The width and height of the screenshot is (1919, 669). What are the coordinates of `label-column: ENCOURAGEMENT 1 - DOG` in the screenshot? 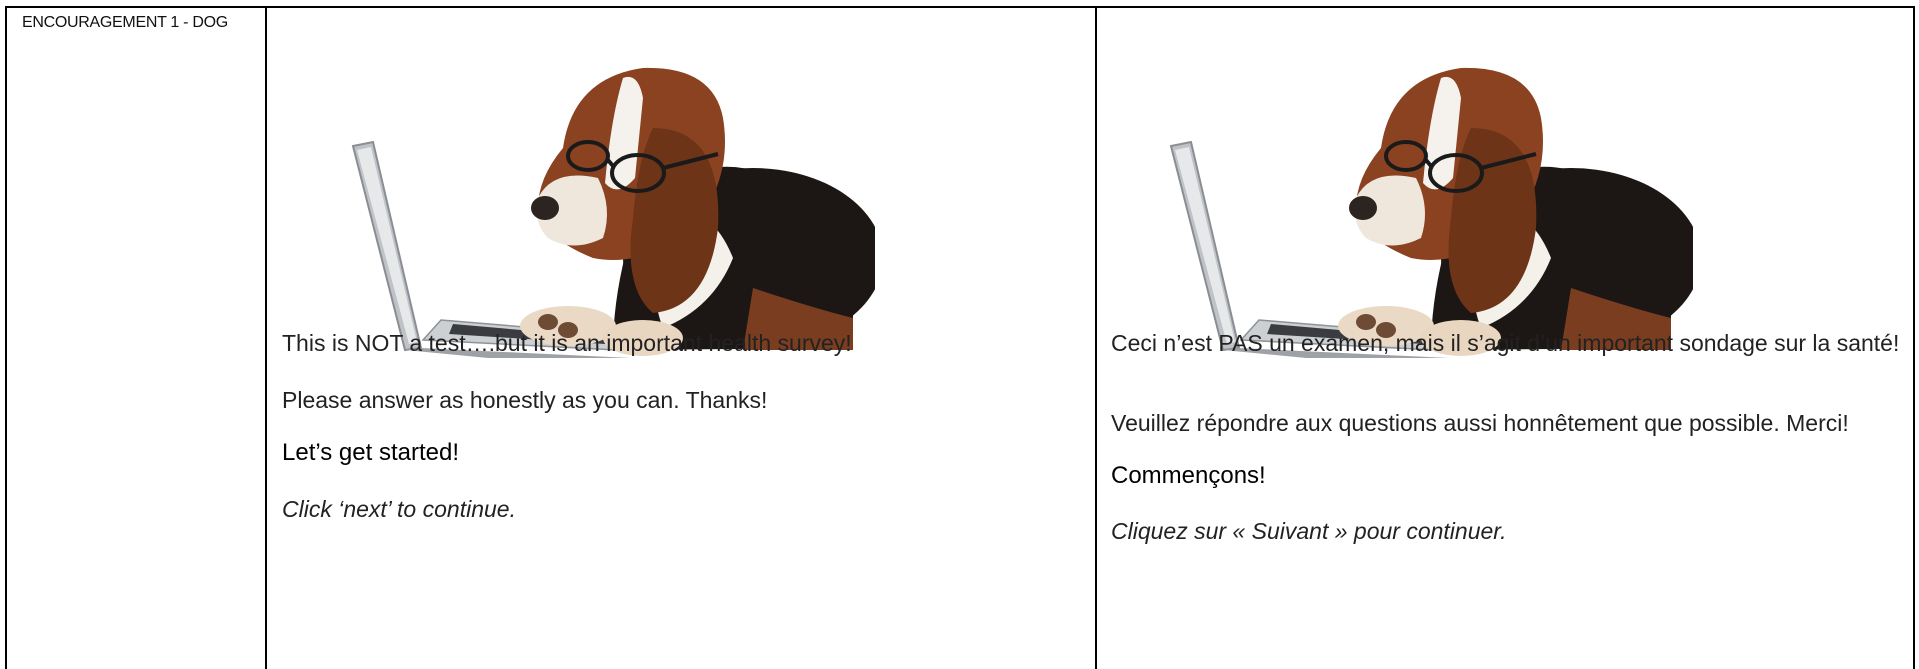 It's located at (137, 338).